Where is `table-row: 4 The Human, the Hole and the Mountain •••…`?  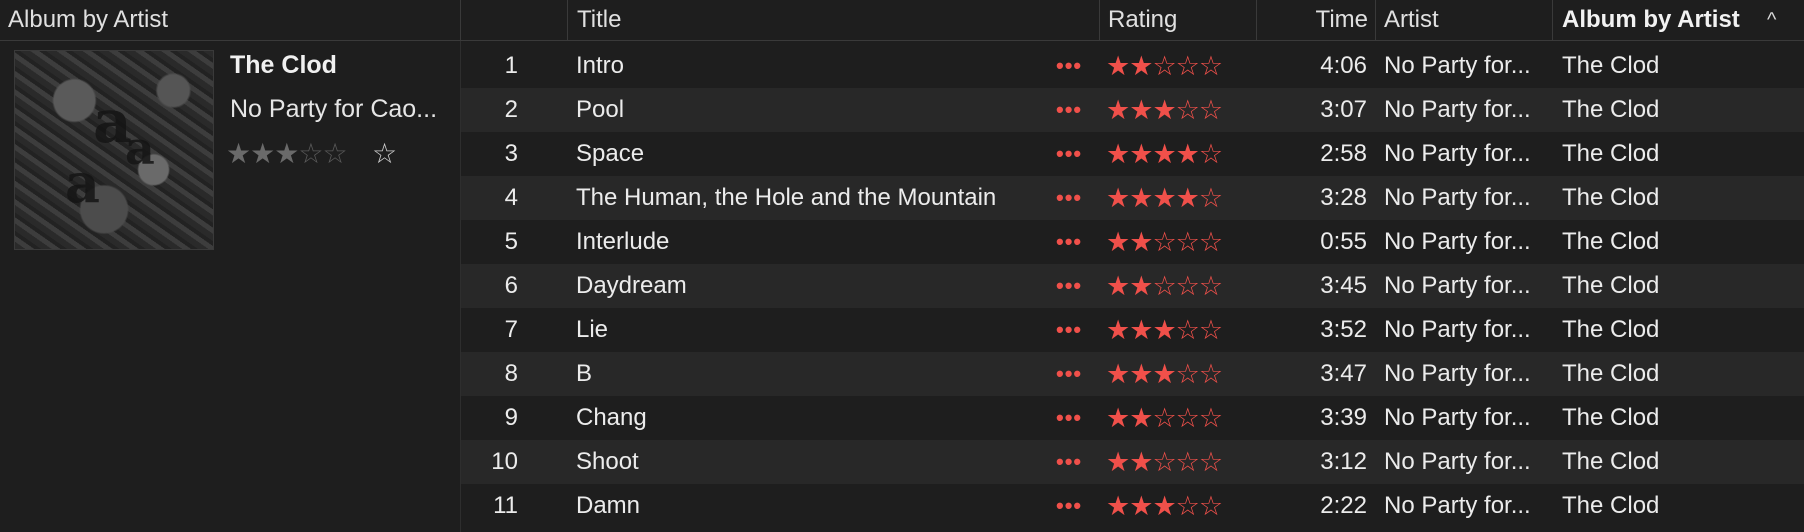
table-row: 4 The Human, the Hole and the Mountain •••… is located at coordinates (1132, 198).